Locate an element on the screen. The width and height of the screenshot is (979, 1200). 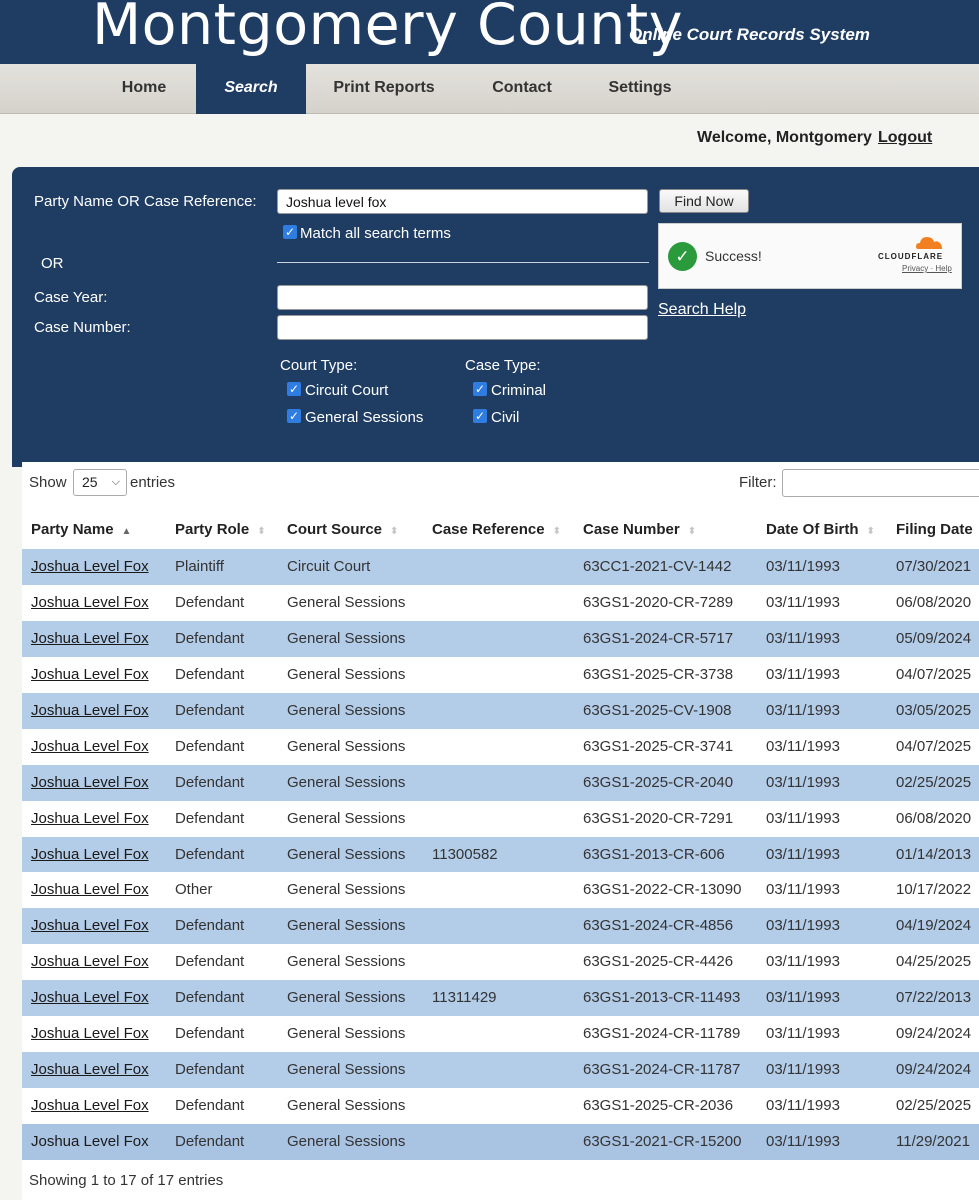
nav-settings: Settings is located at coordinates (640, 89).